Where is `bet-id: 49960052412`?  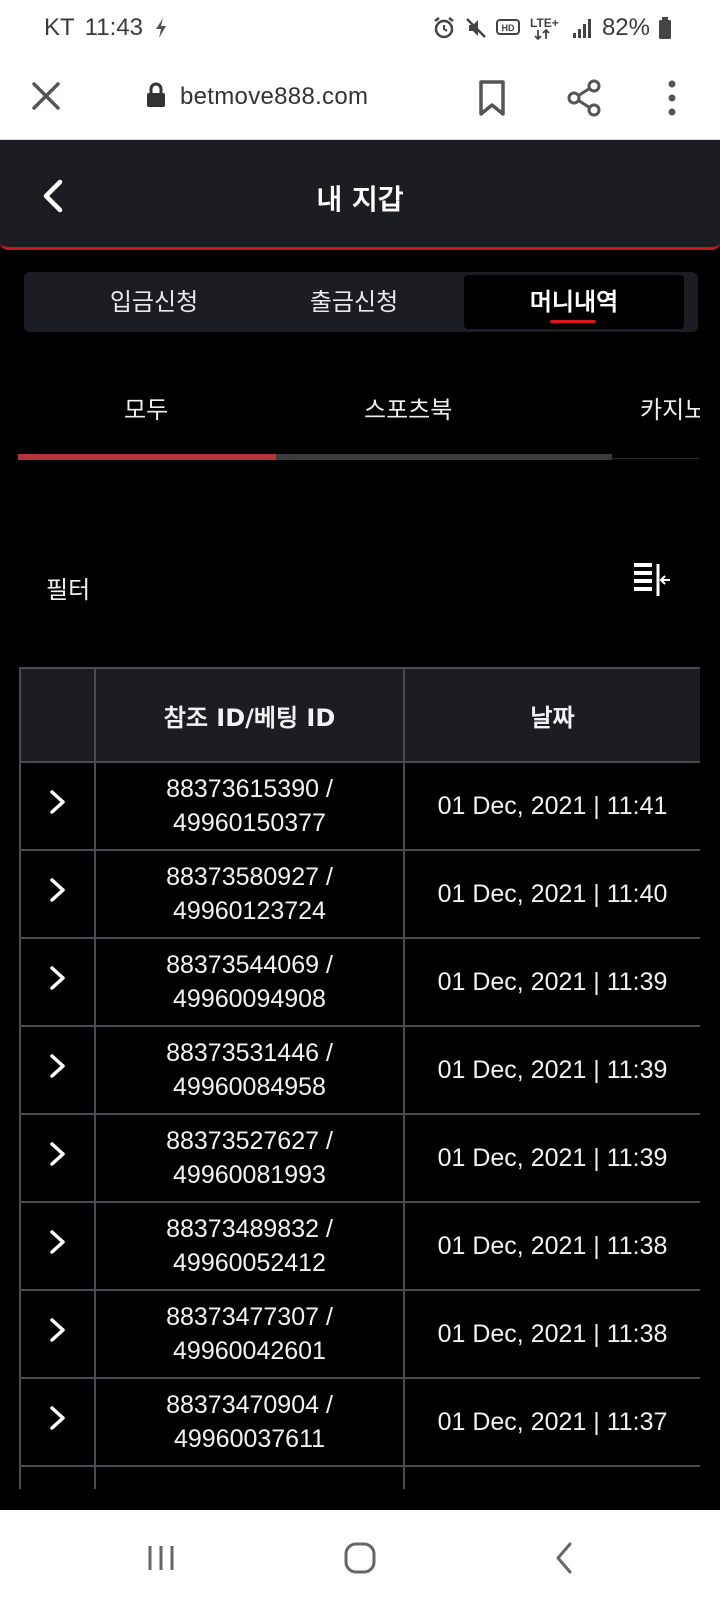 bet-id: 49960052412 is located at coordinates (249, 1263).